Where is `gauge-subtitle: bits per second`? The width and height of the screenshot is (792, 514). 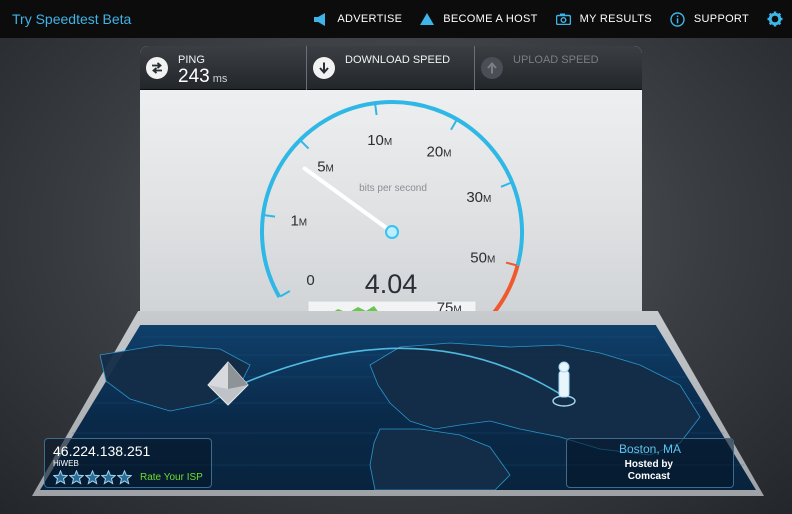
gauge-subtitle: bits per second is located at coordinates (393, 188).